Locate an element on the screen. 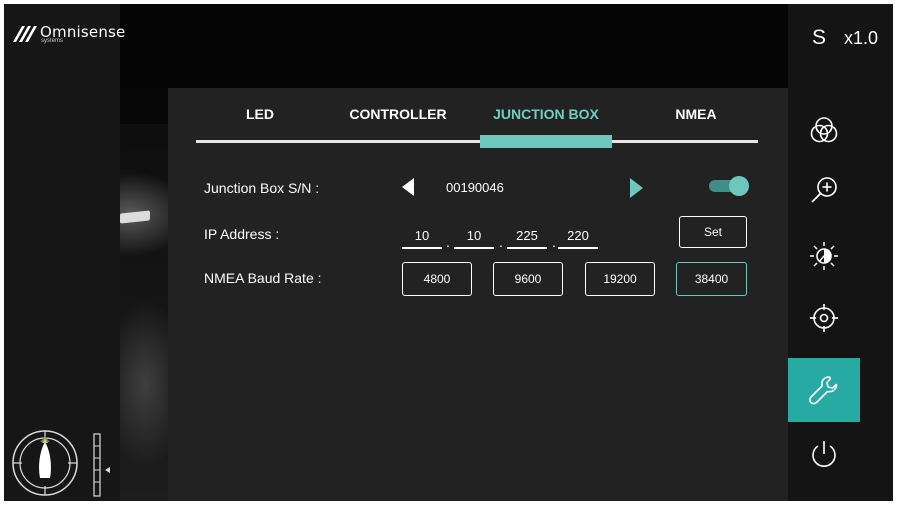 The width and height of the screenshot is (897, 505). junction-sn-value: 00190046 is located at coordinates (475, 187).